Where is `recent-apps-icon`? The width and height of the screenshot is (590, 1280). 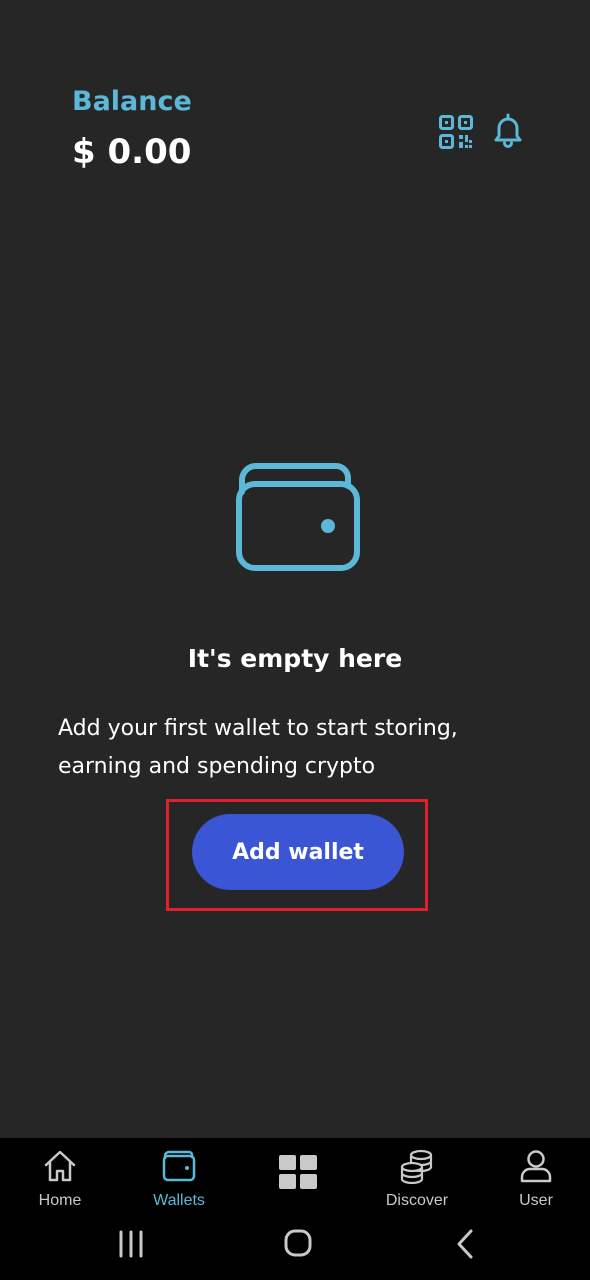 recent-apps-icon is located at coordinates (131, 1244).